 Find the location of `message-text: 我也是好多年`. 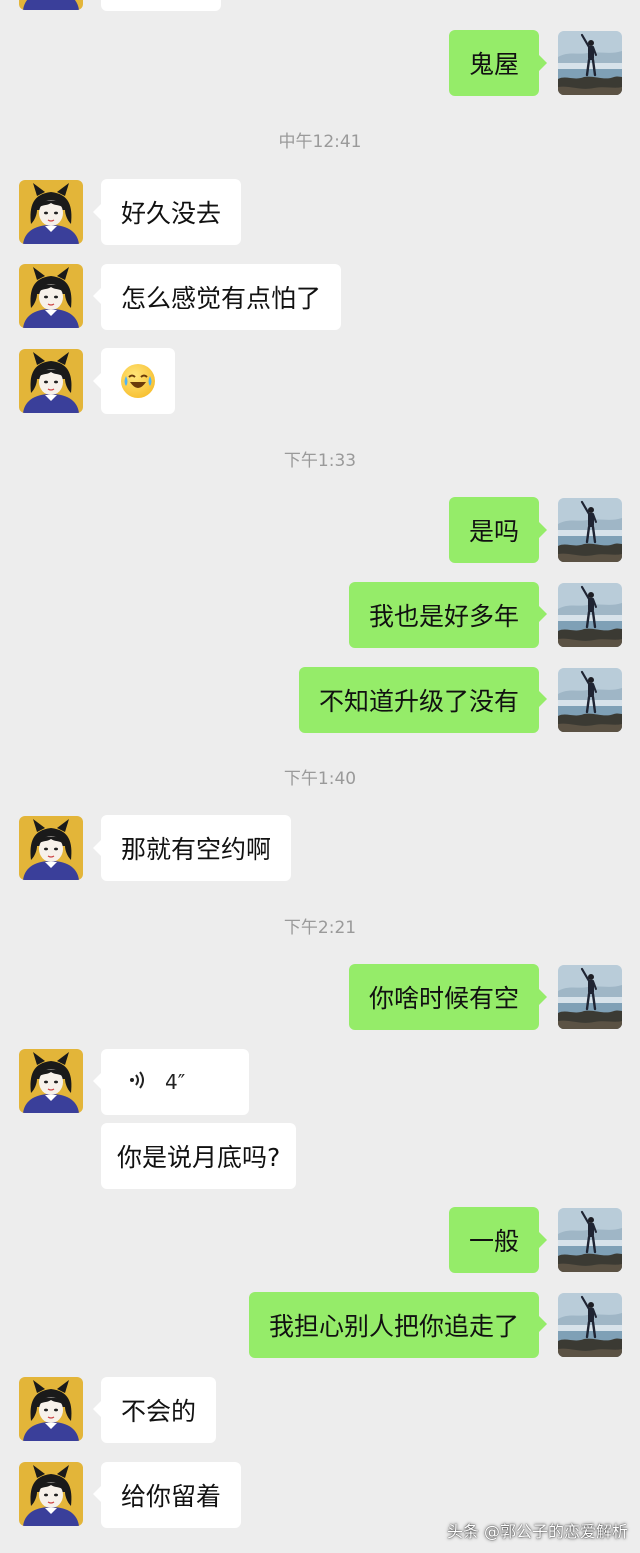

message-text: 我也是好多年 is located at coordinates (443, 616).